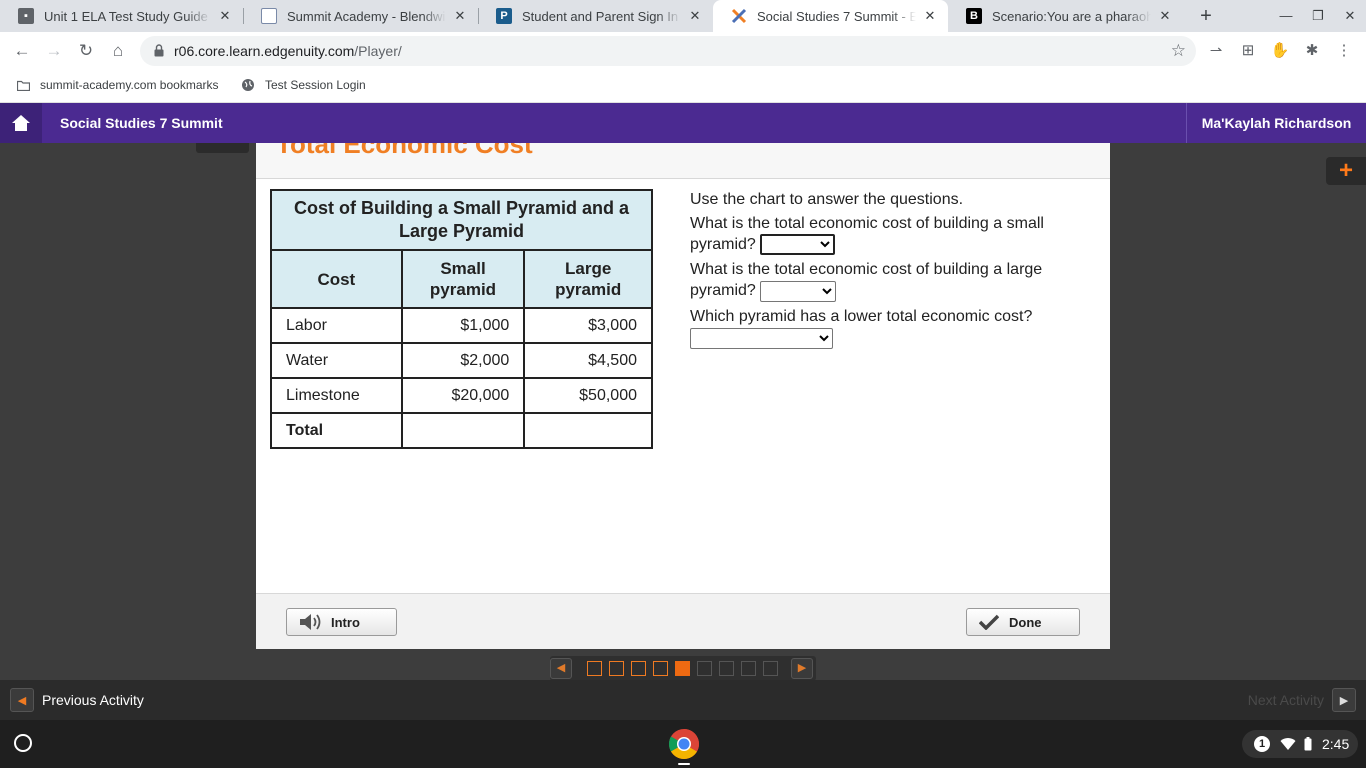 The height and width of the screenshot is (768, 1366). Describe the element at coordinates (561, 668) in the screenshot. I see `prev-page-button: ◀` at that location.